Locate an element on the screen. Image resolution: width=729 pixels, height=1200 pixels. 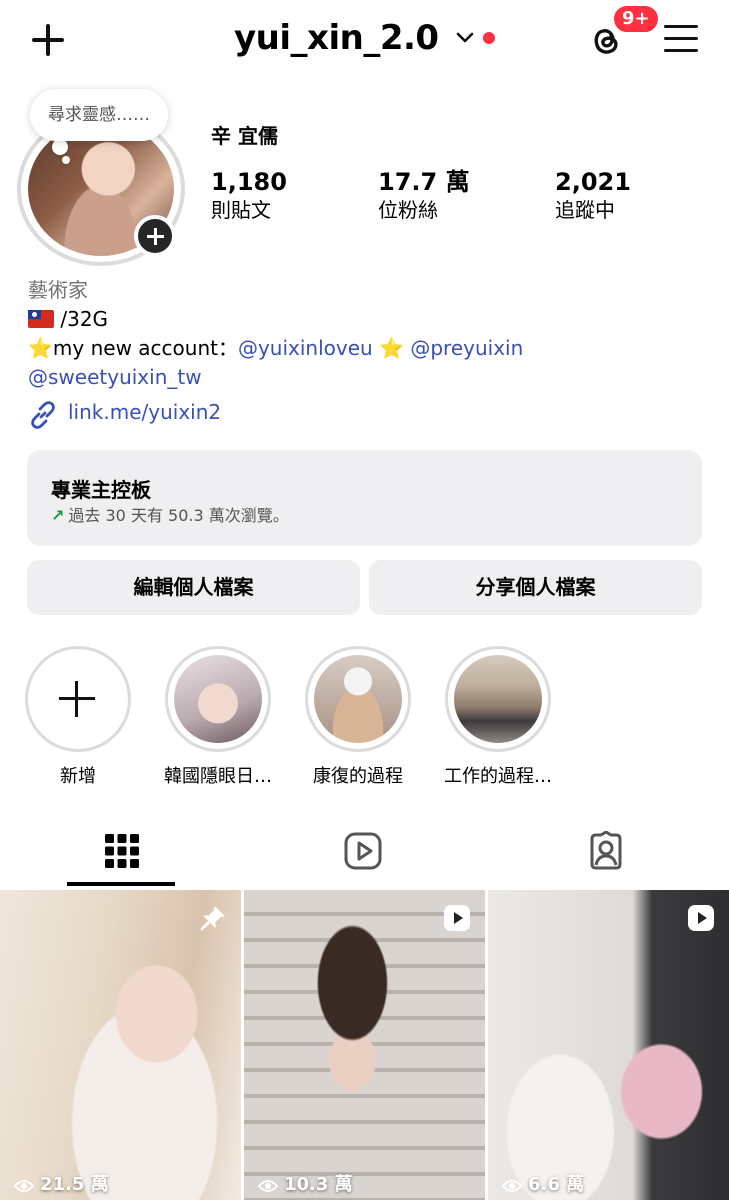
stat-followers: 17.7 萬 位粉絲 is located at coordinates (424, 196).